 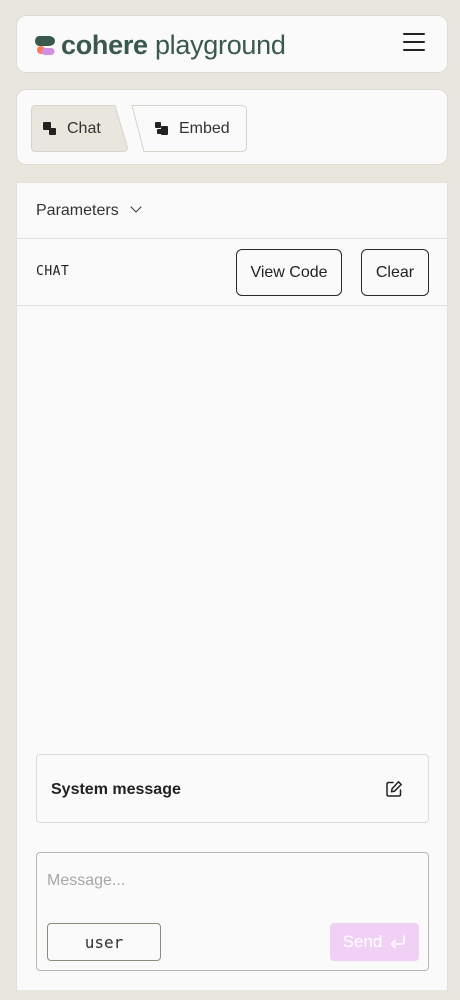 I want to click on edit-icon, so click(x=394, y=789).